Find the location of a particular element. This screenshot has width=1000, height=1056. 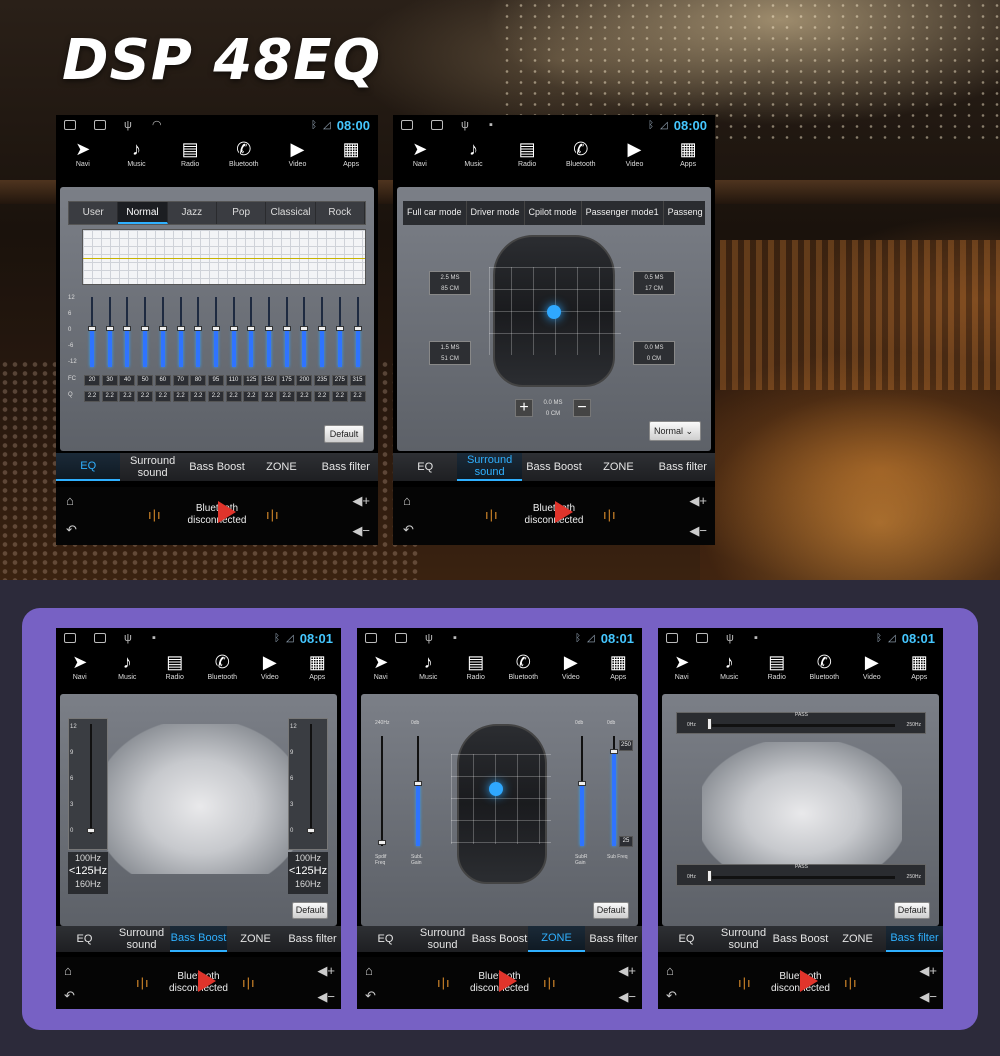

zone-position-marker is located at coordinates (496, 789).